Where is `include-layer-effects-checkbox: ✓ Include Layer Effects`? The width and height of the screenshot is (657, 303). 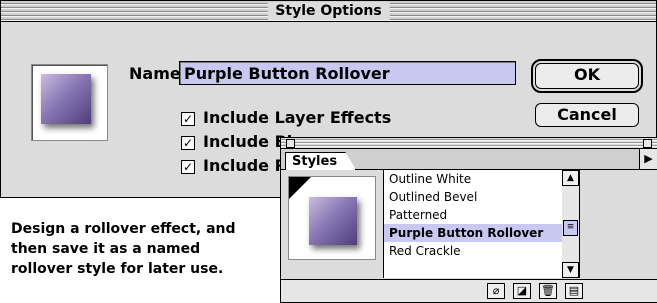
include-layer-effects-checkbox: ✓ Include Layer Effects is located at coordinates (286, 117).